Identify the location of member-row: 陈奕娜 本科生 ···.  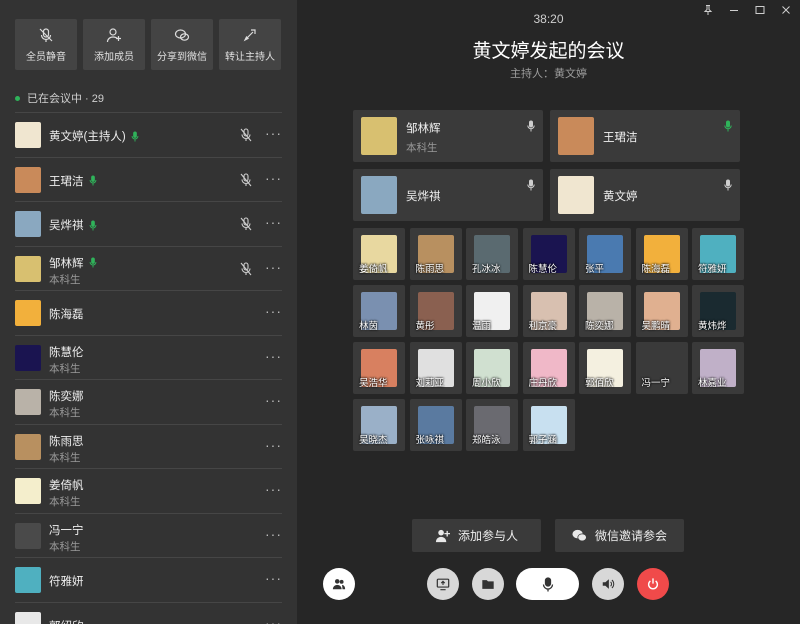
(148, 401).